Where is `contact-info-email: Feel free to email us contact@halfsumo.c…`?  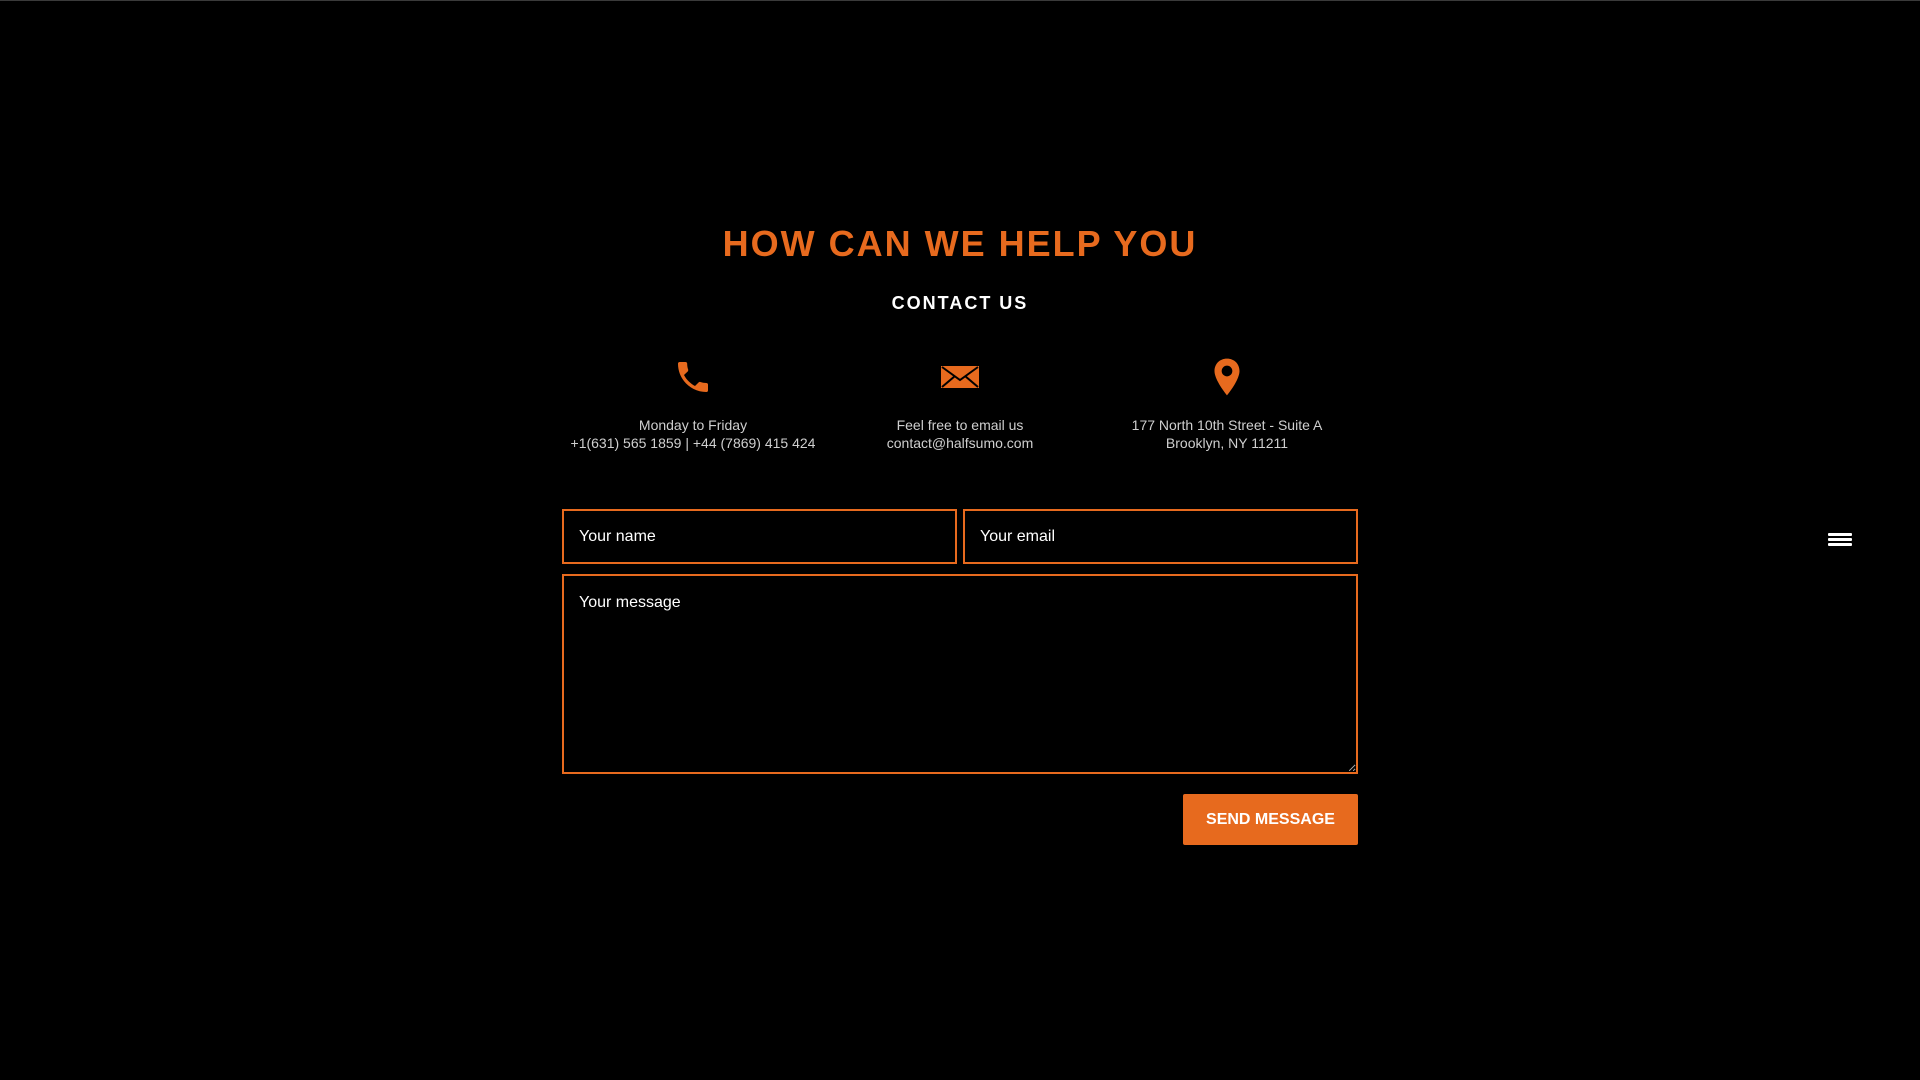
contact-info-email: Feel free to email us contact@halfsumo.c… is located at coordinates (960, 404).